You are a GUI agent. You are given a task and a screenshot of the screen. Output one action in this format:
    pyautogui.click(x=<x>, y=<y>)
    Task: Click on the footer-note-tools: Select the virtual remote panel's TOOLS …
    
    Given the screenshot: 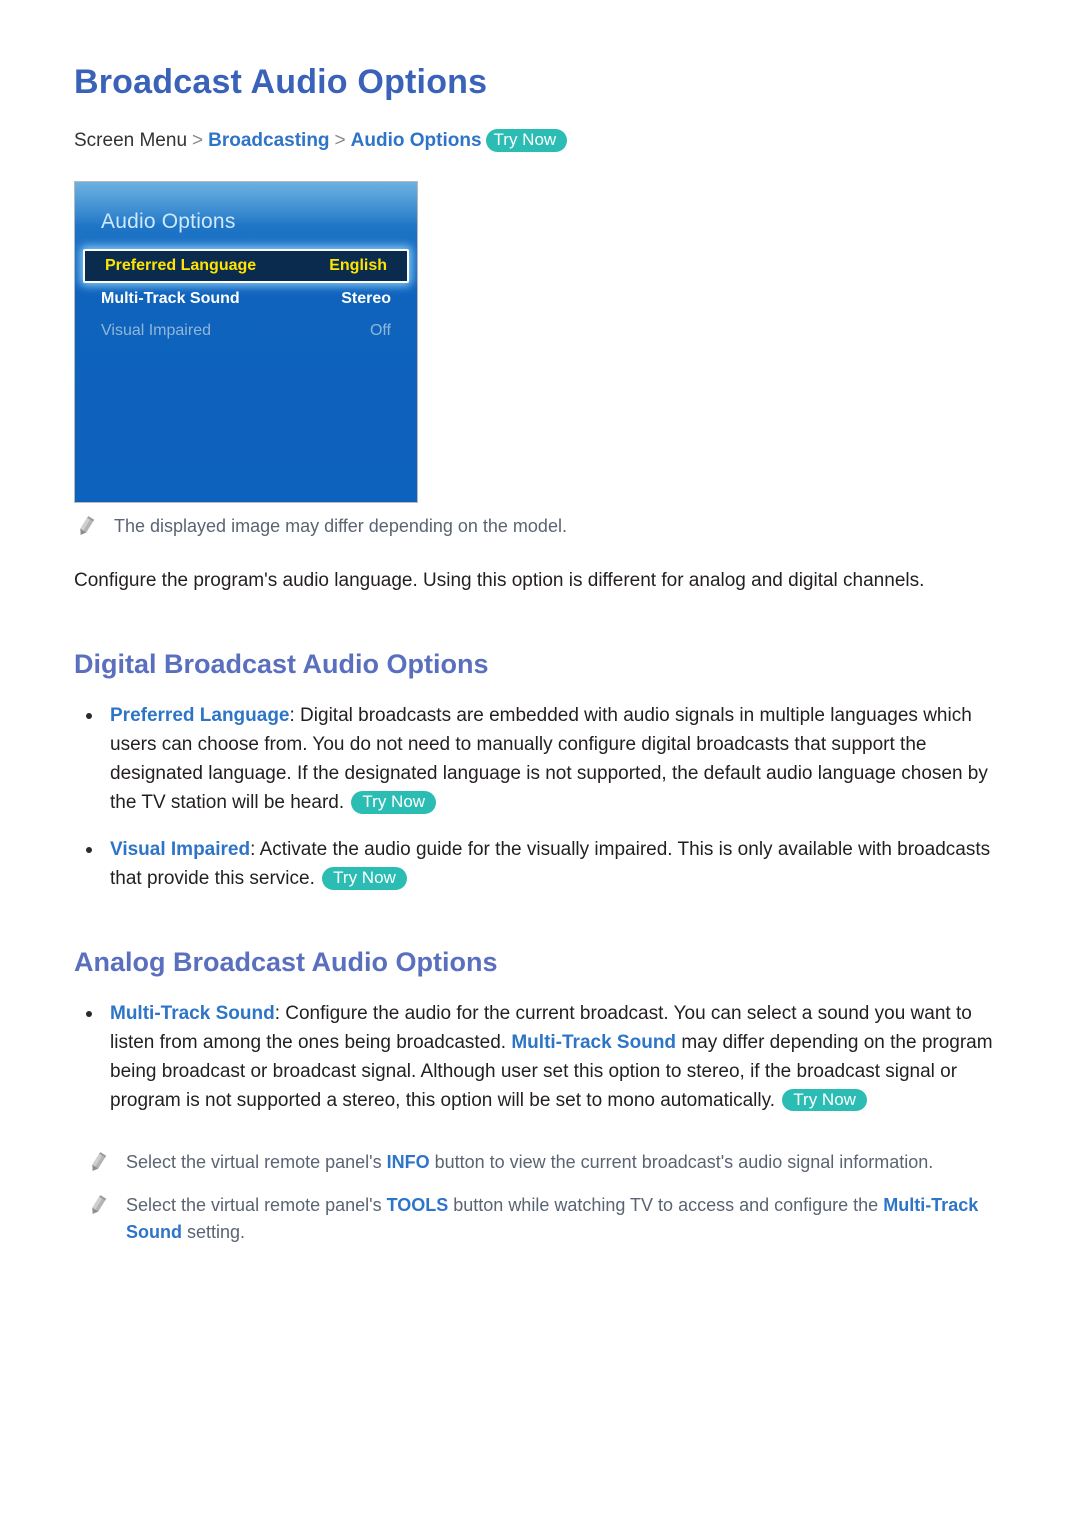 What is the action you would take?
    pyautogui.click(x=544, y=1219)
    